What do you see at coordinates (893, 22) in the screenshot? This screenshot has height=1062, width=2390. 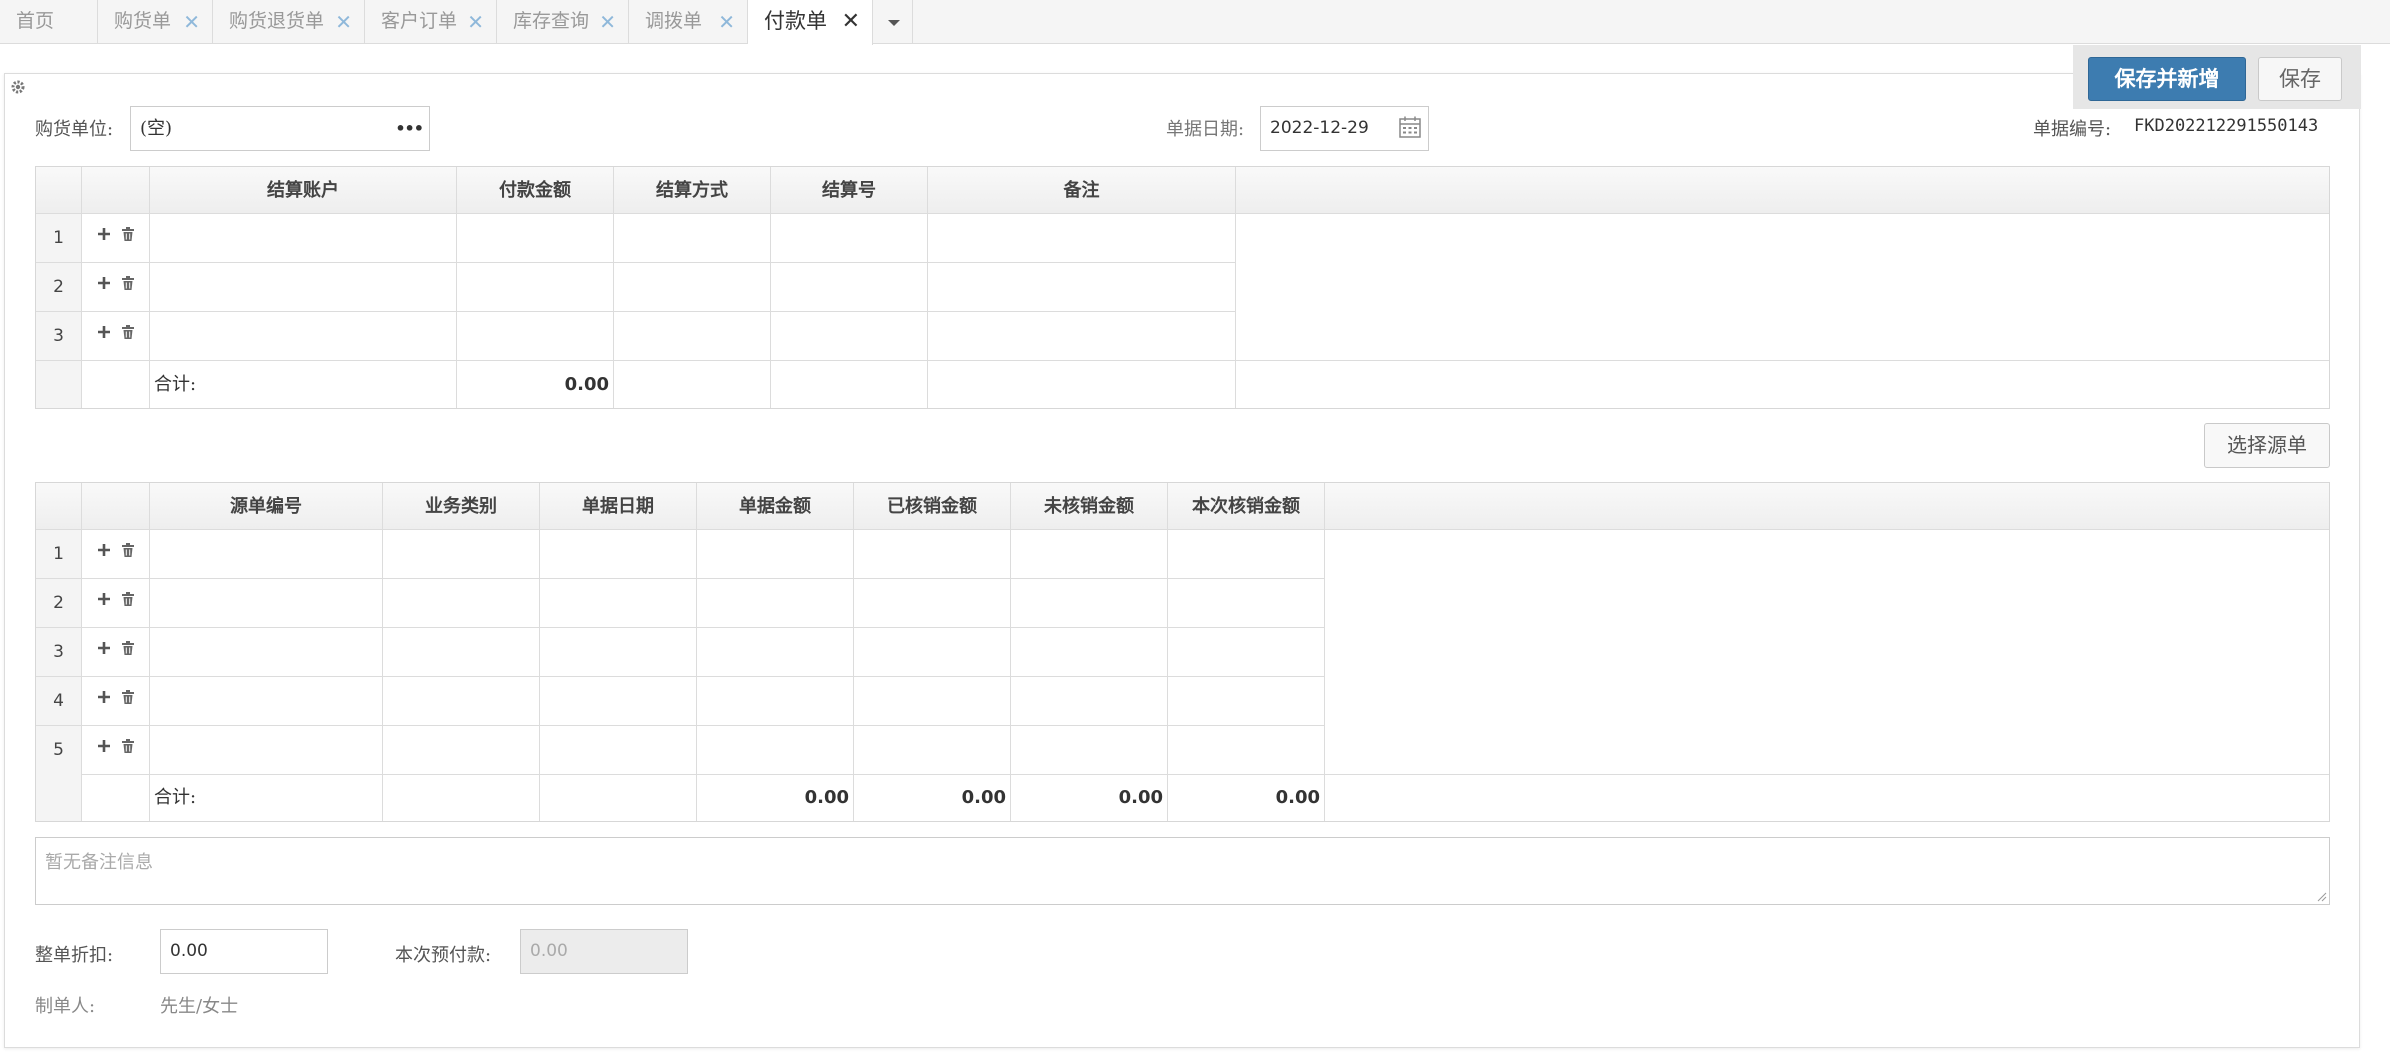 I see `tab-more-button` at bounding box center [893, 22].